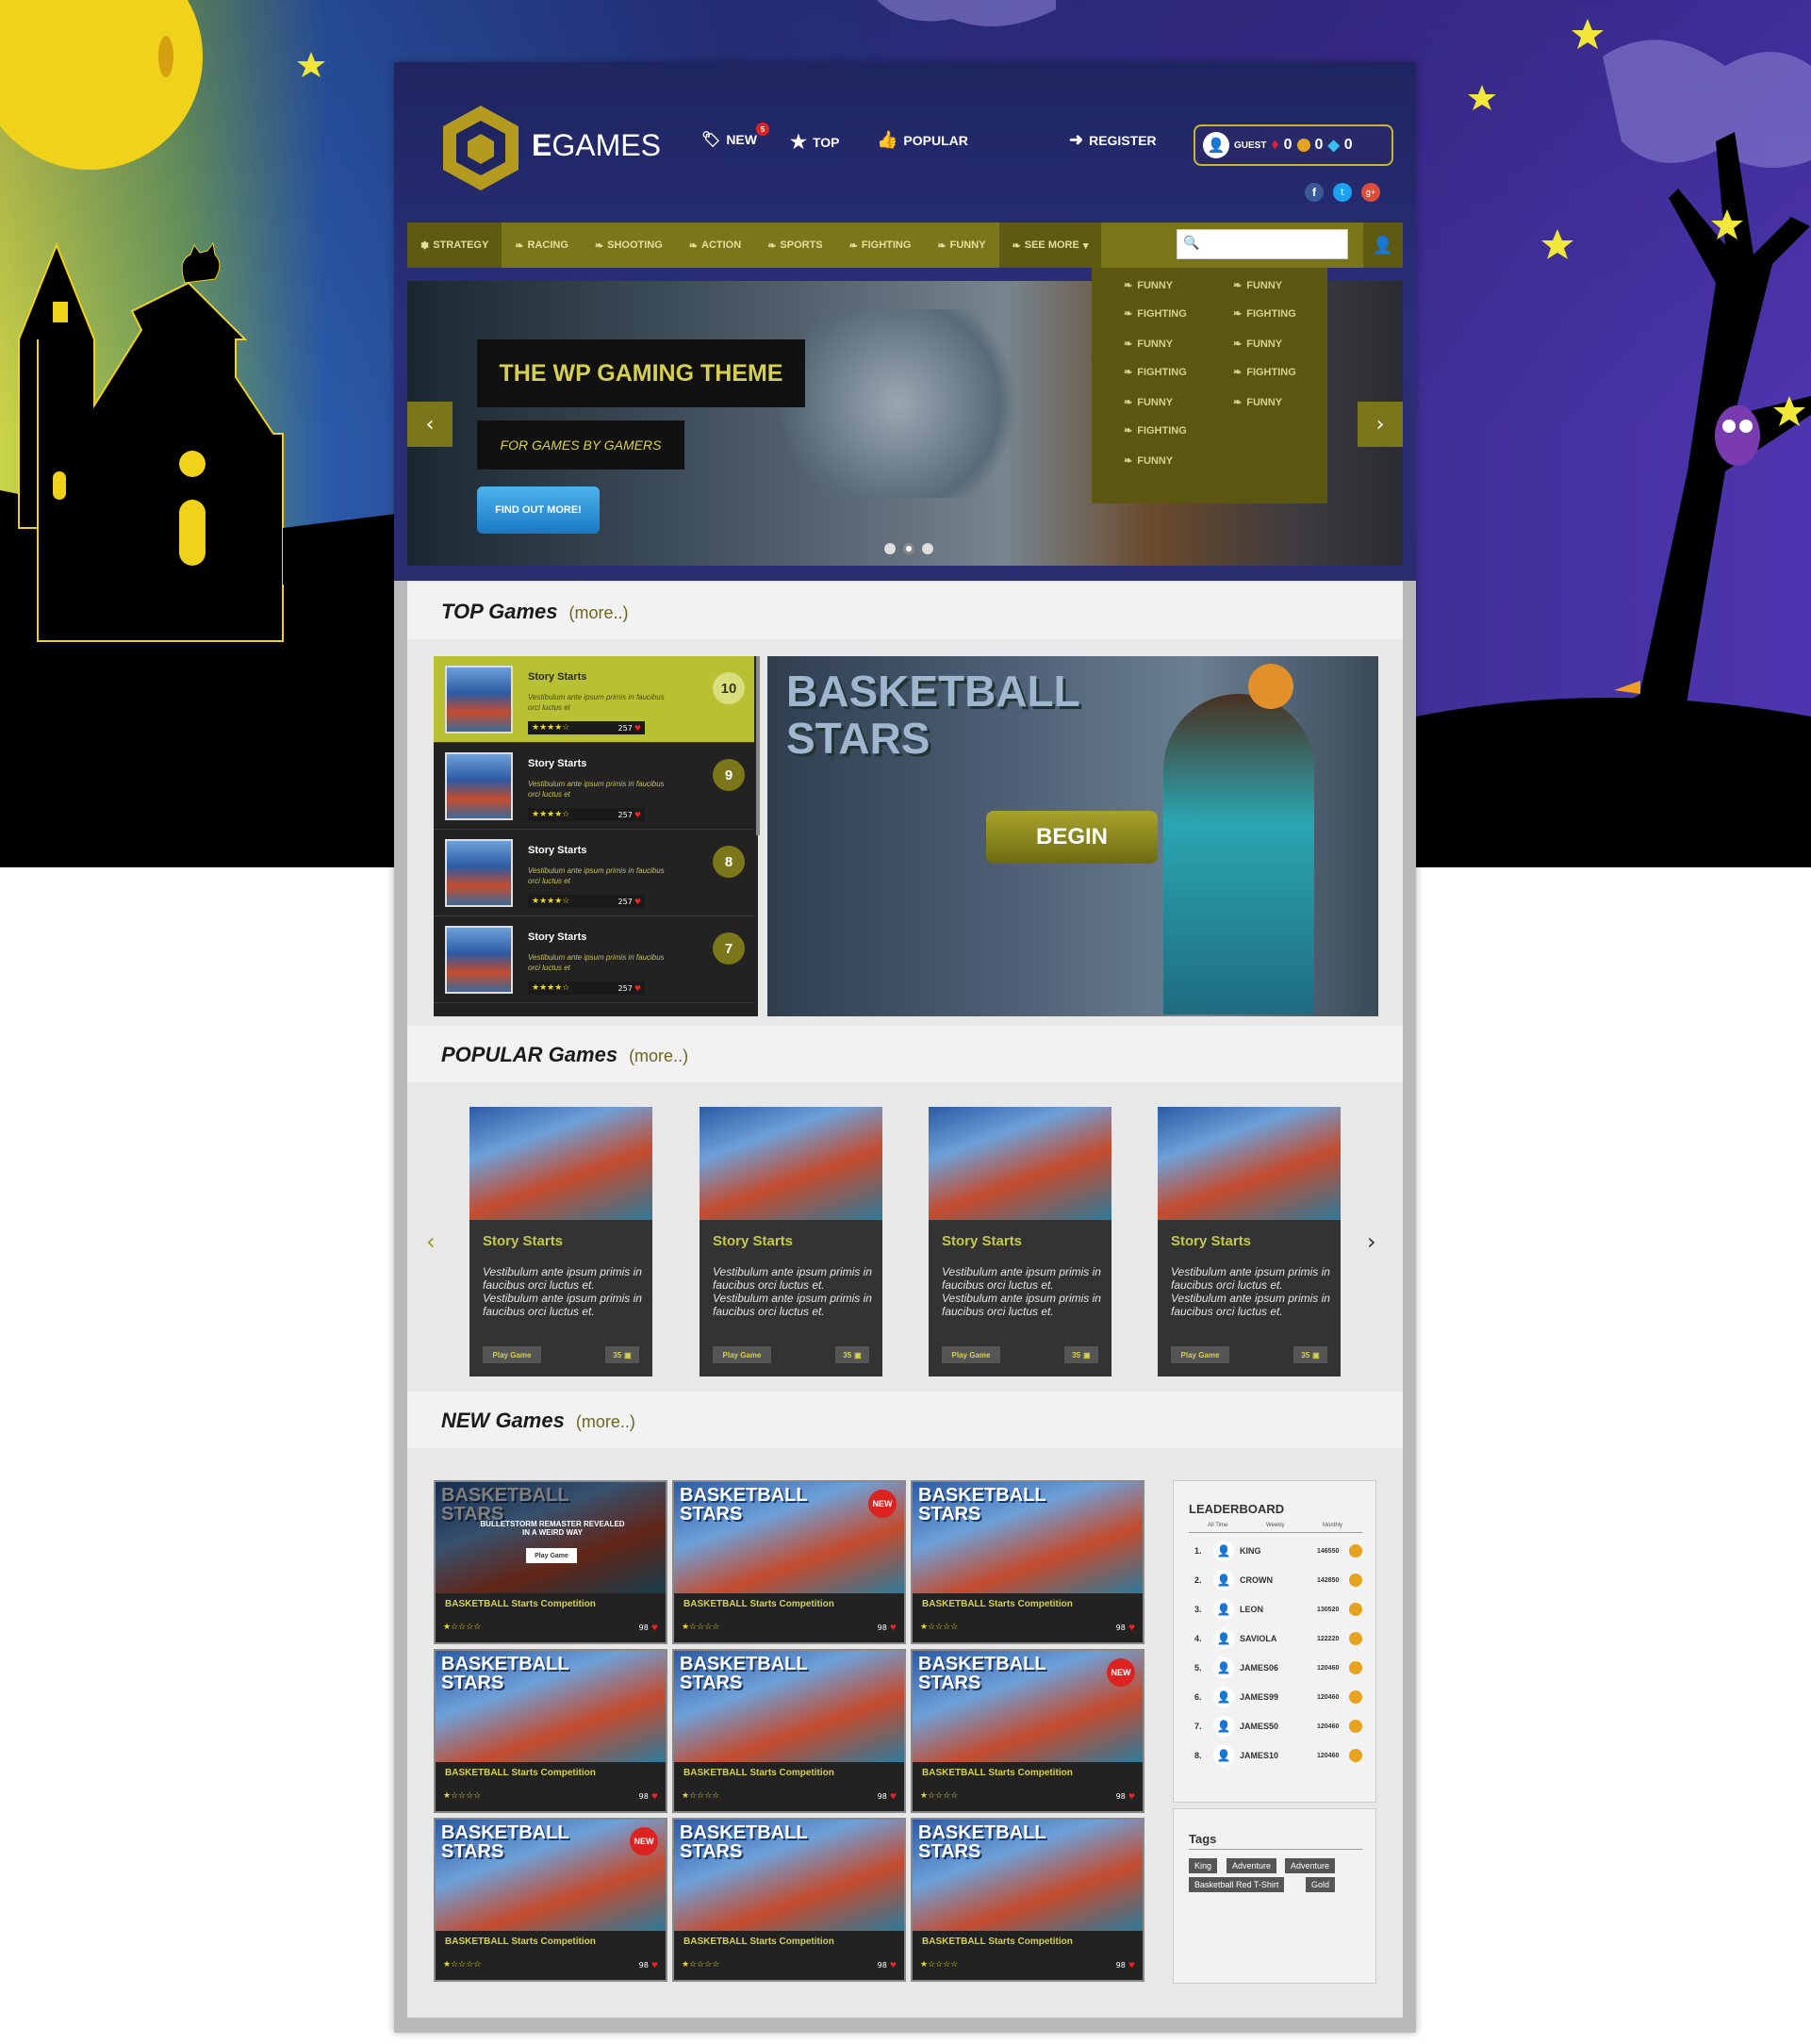  Describe the element at coordinates (1321, 1884) in the screenshot. I see `tag-chip: Gold` at that location.